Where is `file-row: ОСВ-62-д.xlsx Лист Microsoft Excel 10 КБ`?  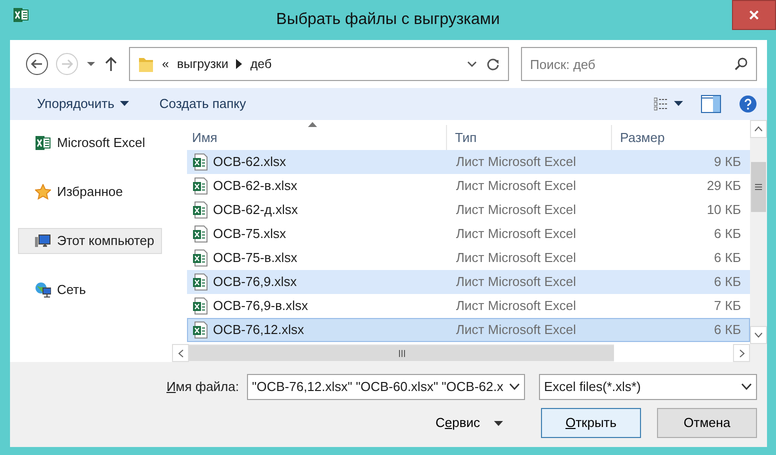 file-row: ОСВ-62-д.xlsx Лист Microsoft Excel 10 КБ is located at coordinates (468, 210).